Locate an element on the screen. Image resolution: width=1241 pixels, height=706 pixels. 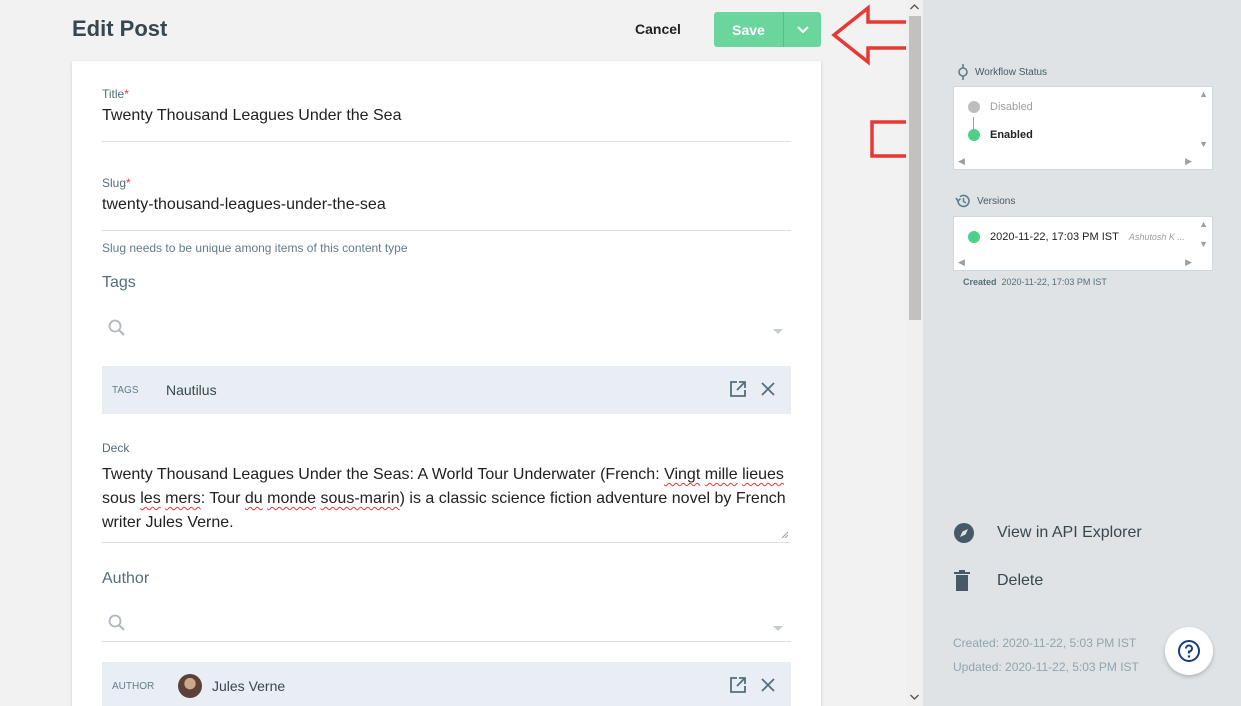
save-button: Save is located at coordinates (748, 29).